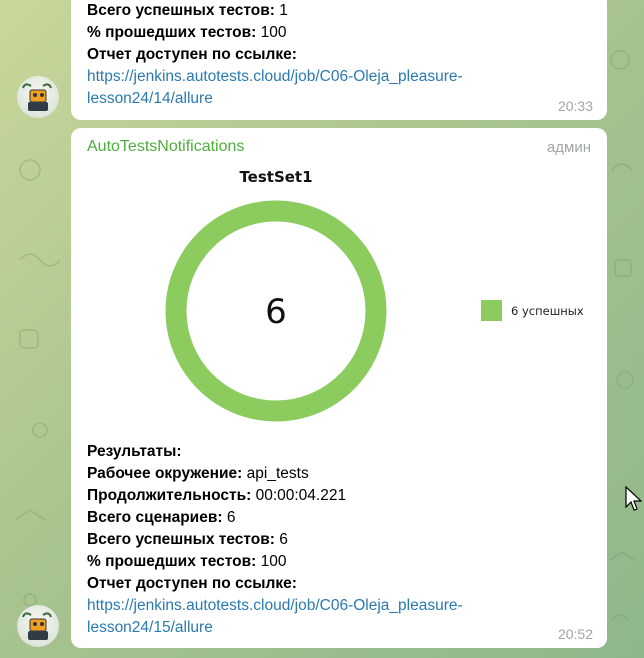  Describe the element at coordinates (575, 634) in the screenshot. I see `message-time: 20:52` at that location.